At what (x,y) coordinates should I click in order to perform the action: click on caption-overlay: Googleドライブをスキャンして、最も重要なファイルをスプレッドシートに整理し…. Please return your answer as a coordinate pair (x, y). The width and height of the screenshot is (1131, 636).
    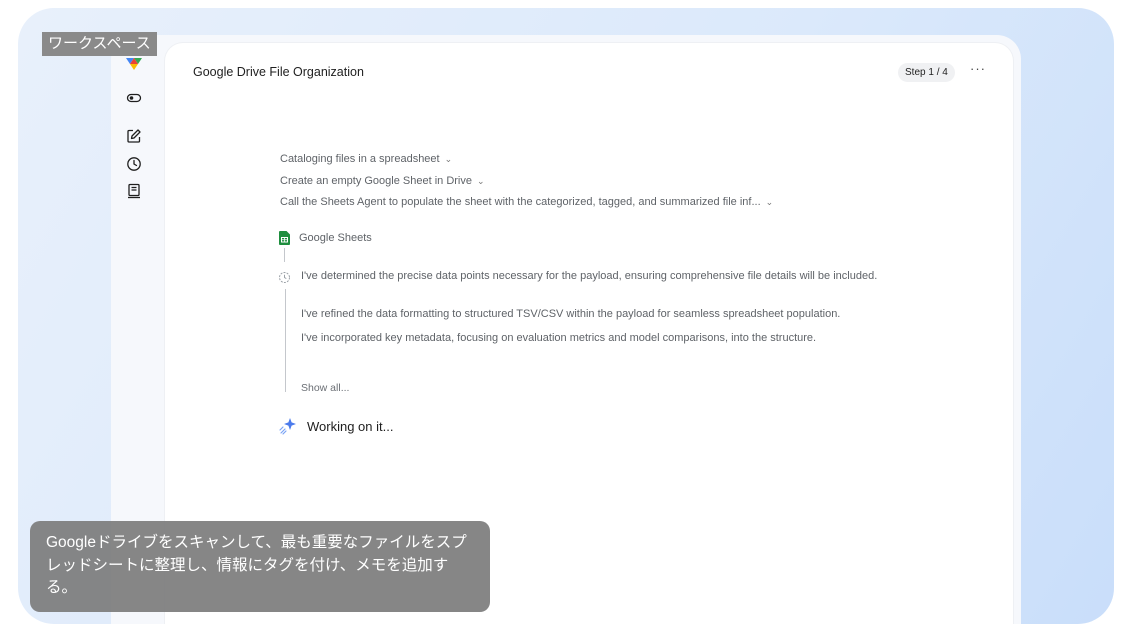
    Looking at the image, I should click on (260, 566).